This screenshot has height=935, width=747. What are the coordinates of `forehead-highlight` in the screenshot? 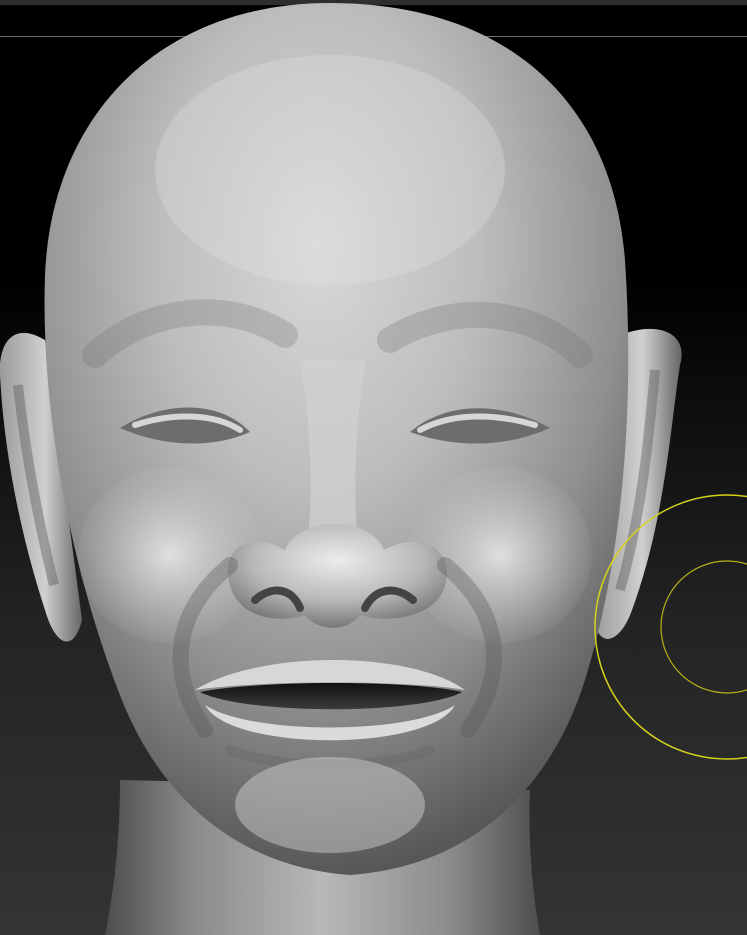 It's located at (330, 170).